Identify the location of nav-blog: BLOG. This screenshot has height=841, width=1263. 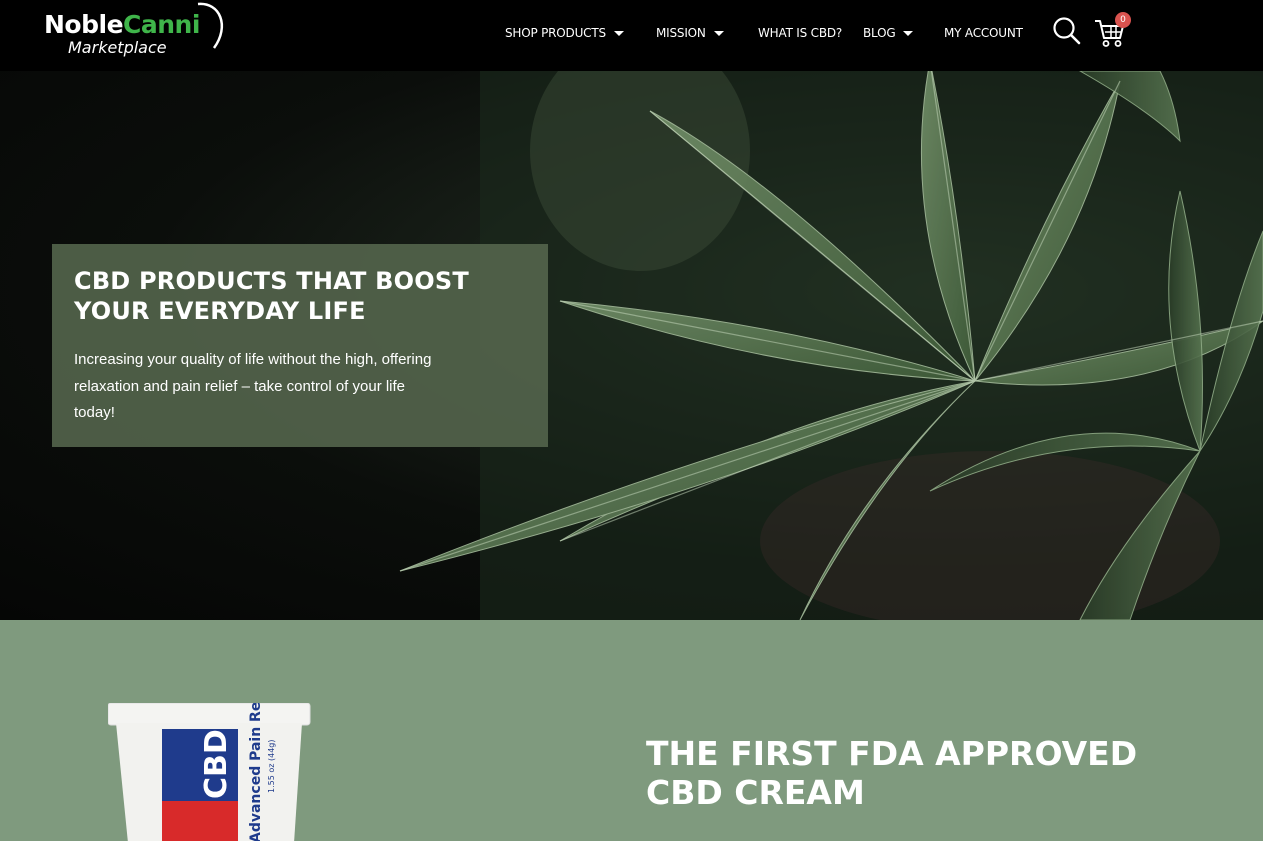
(888, 33).